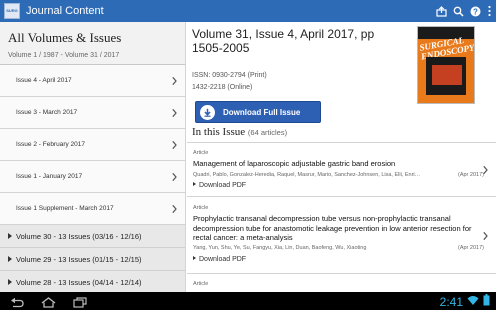 The height and width of the screenshot is (310, 496). I want to click on toolbar-actions: ?, so click(464, 11).